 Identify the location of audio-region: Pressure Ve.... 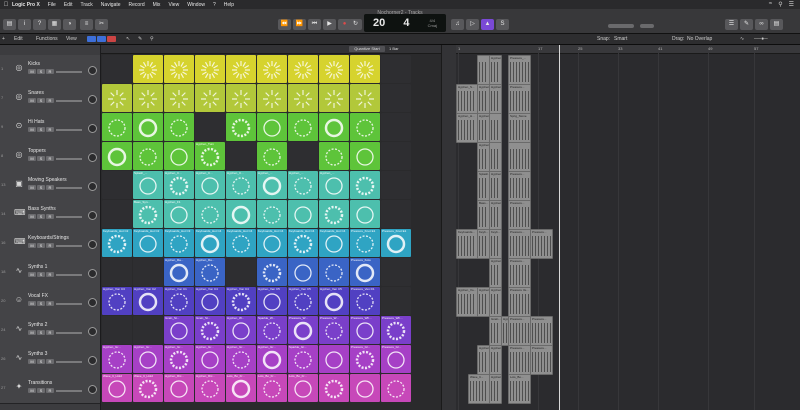
(519, 302).